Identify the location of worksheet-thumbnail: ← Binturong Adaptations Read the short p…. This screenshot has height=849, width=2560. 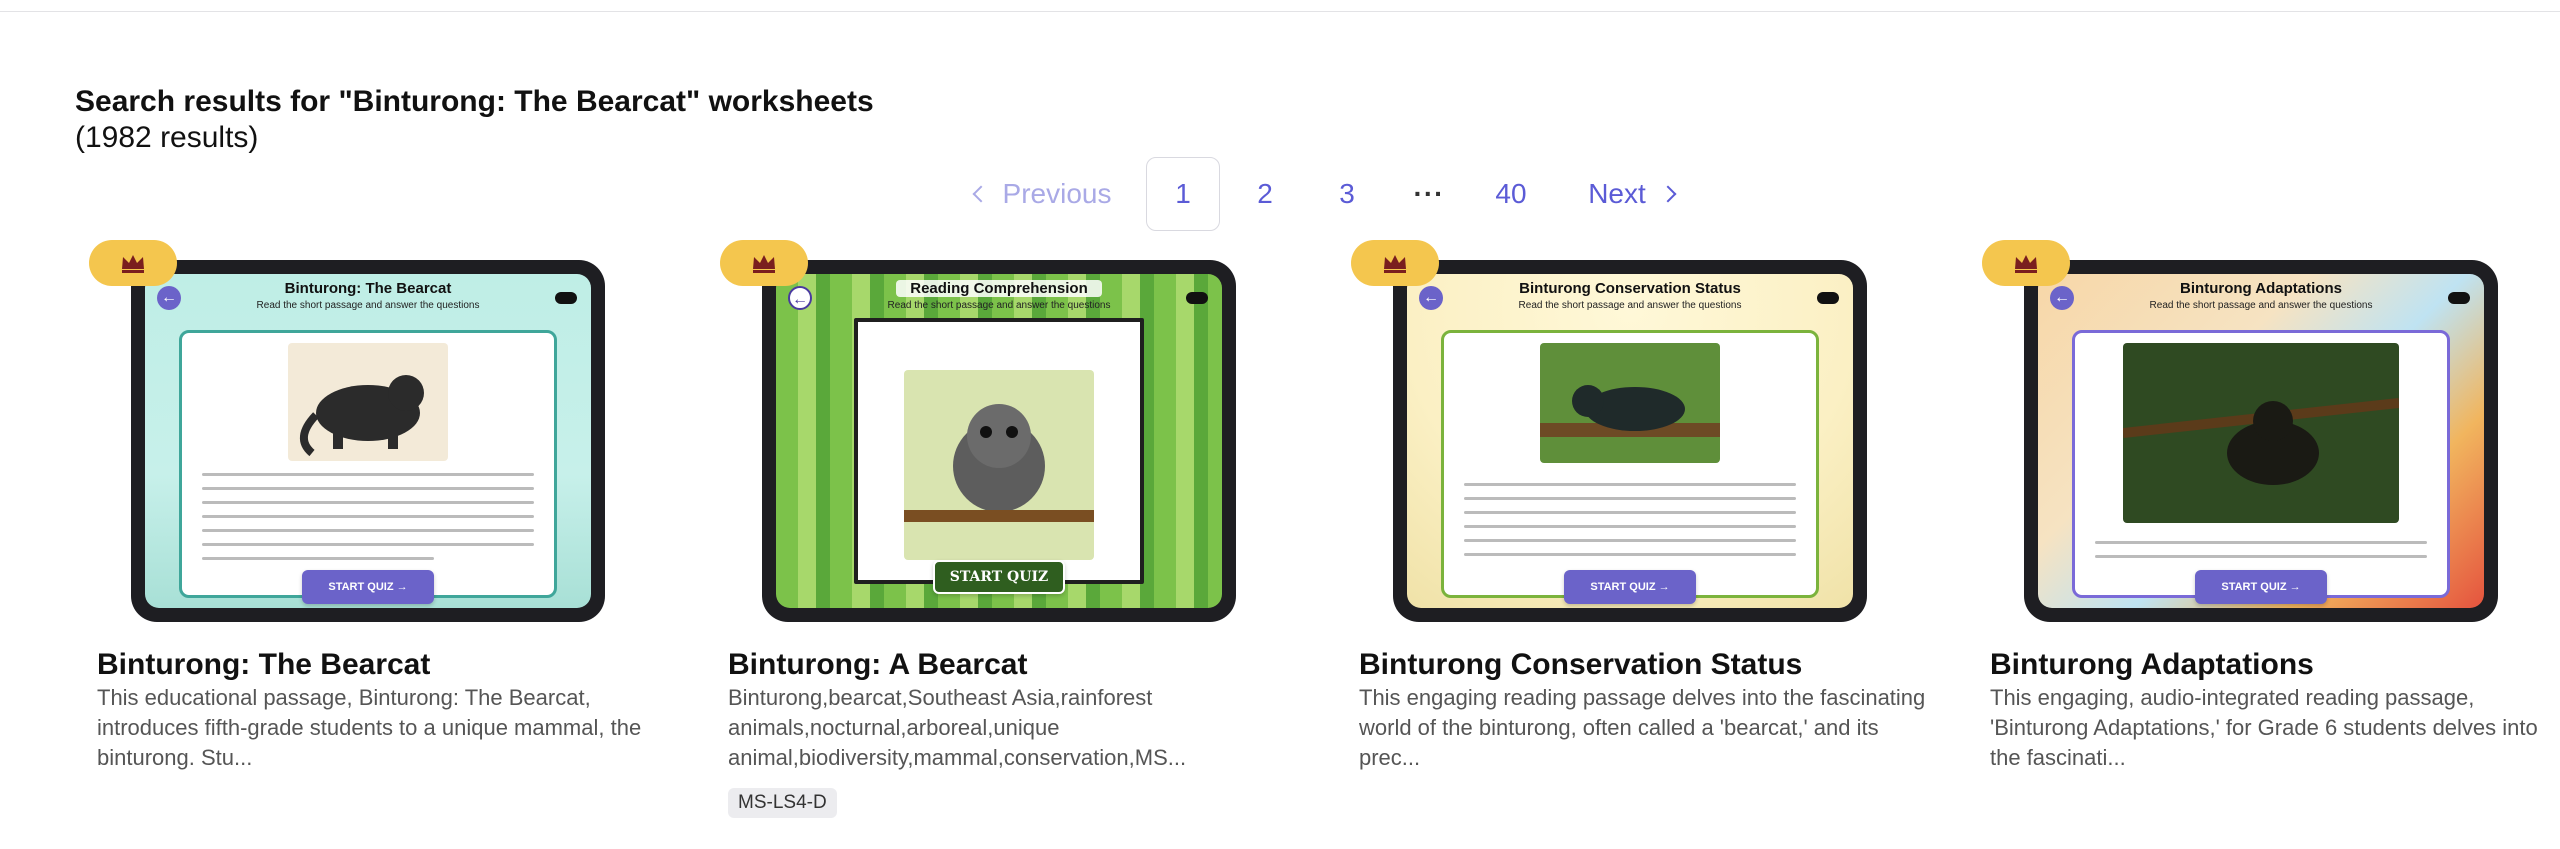
(2264, 436).